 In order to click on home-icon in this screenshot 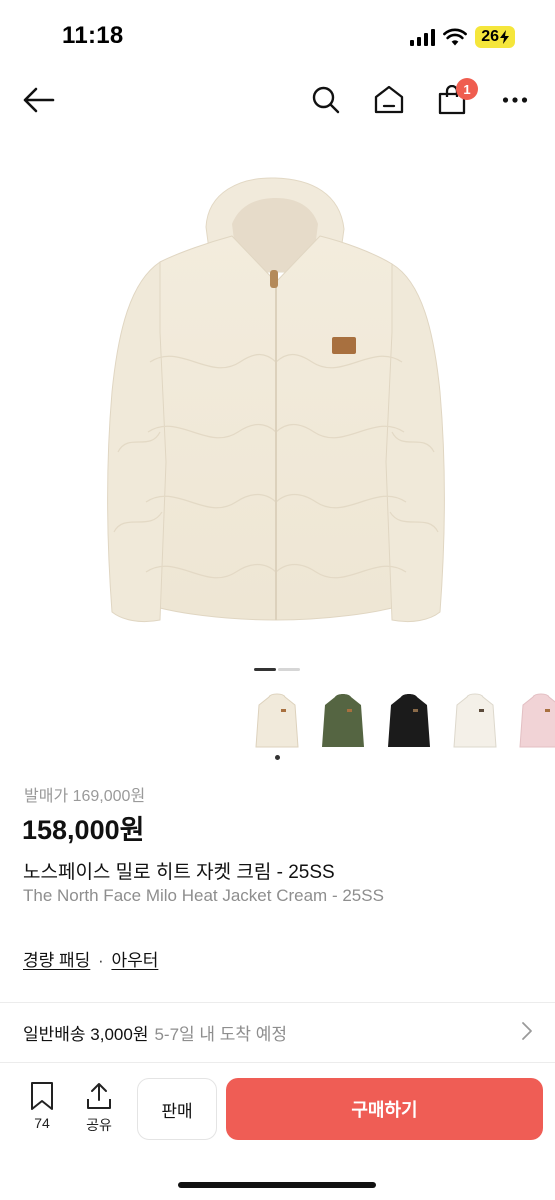, I will do `click(389, 99)`.